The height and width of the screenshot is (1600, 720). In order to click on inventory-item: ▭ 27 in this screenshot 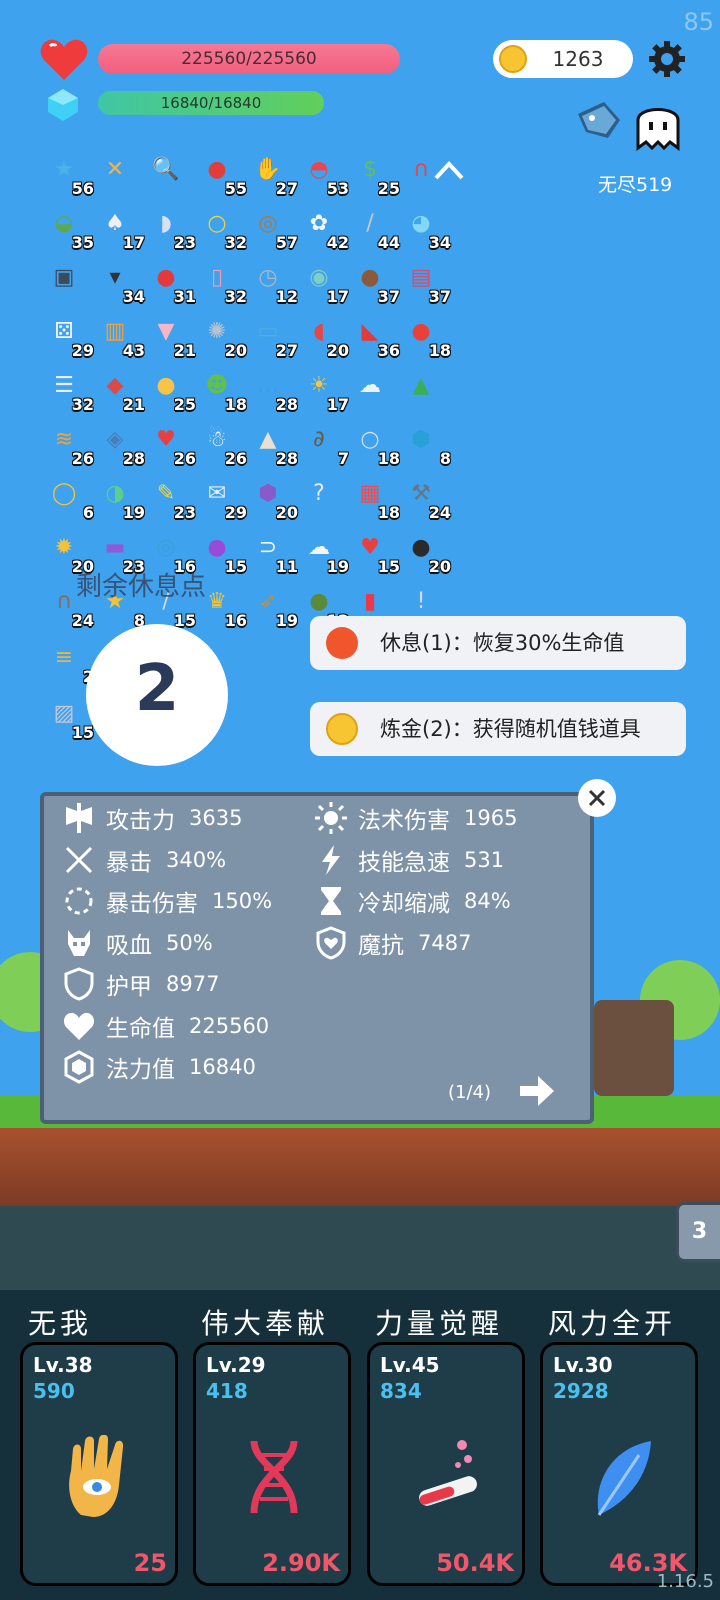, I will do `click(274, 337)`.